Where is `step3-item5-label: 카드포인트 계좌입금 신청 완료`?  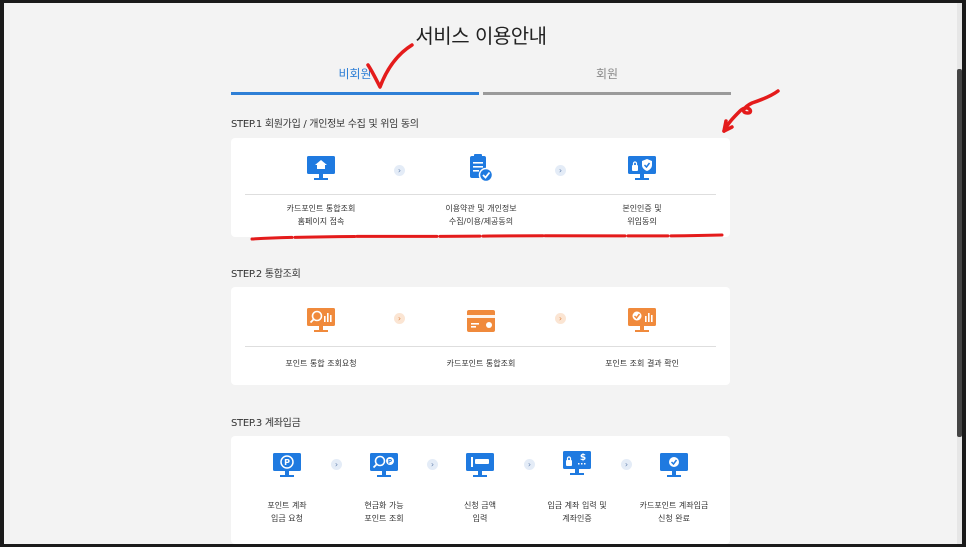
step3-item5-label: 카드포인트 계좌입금 신청 완료 is located at coordinates (674, 512).